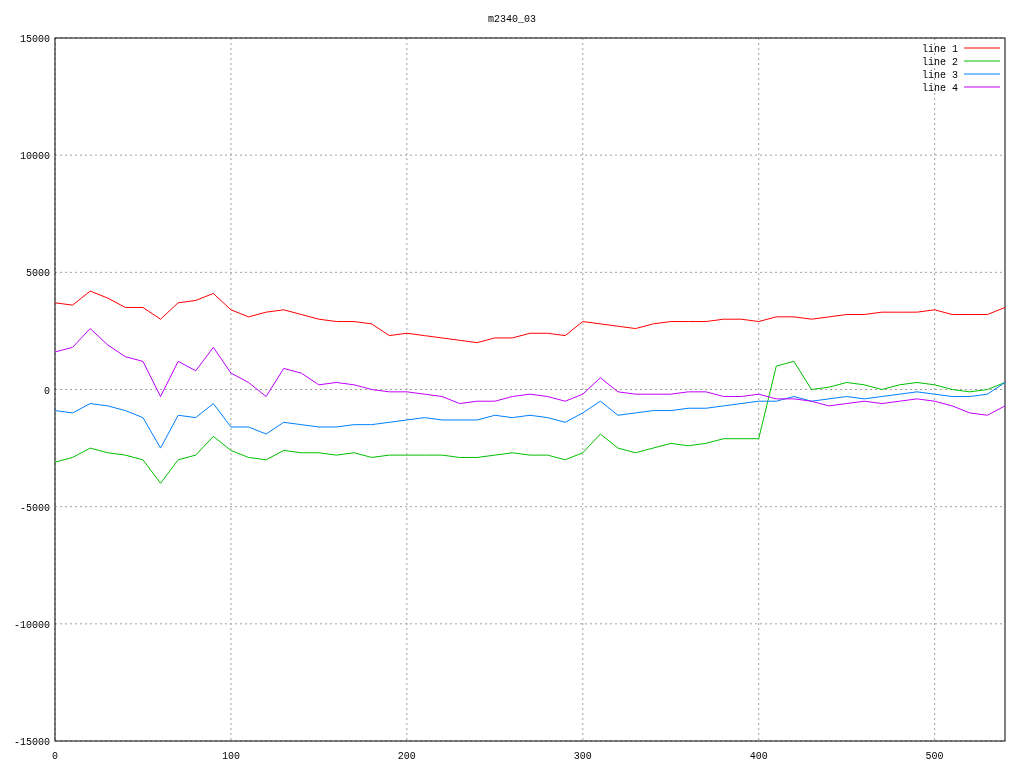 The image size is (1024, 768). What do you see at coordinates (32, 742) in the screenshot?
I see `y-tick-label: -15000` at bounding box center [32, 742].